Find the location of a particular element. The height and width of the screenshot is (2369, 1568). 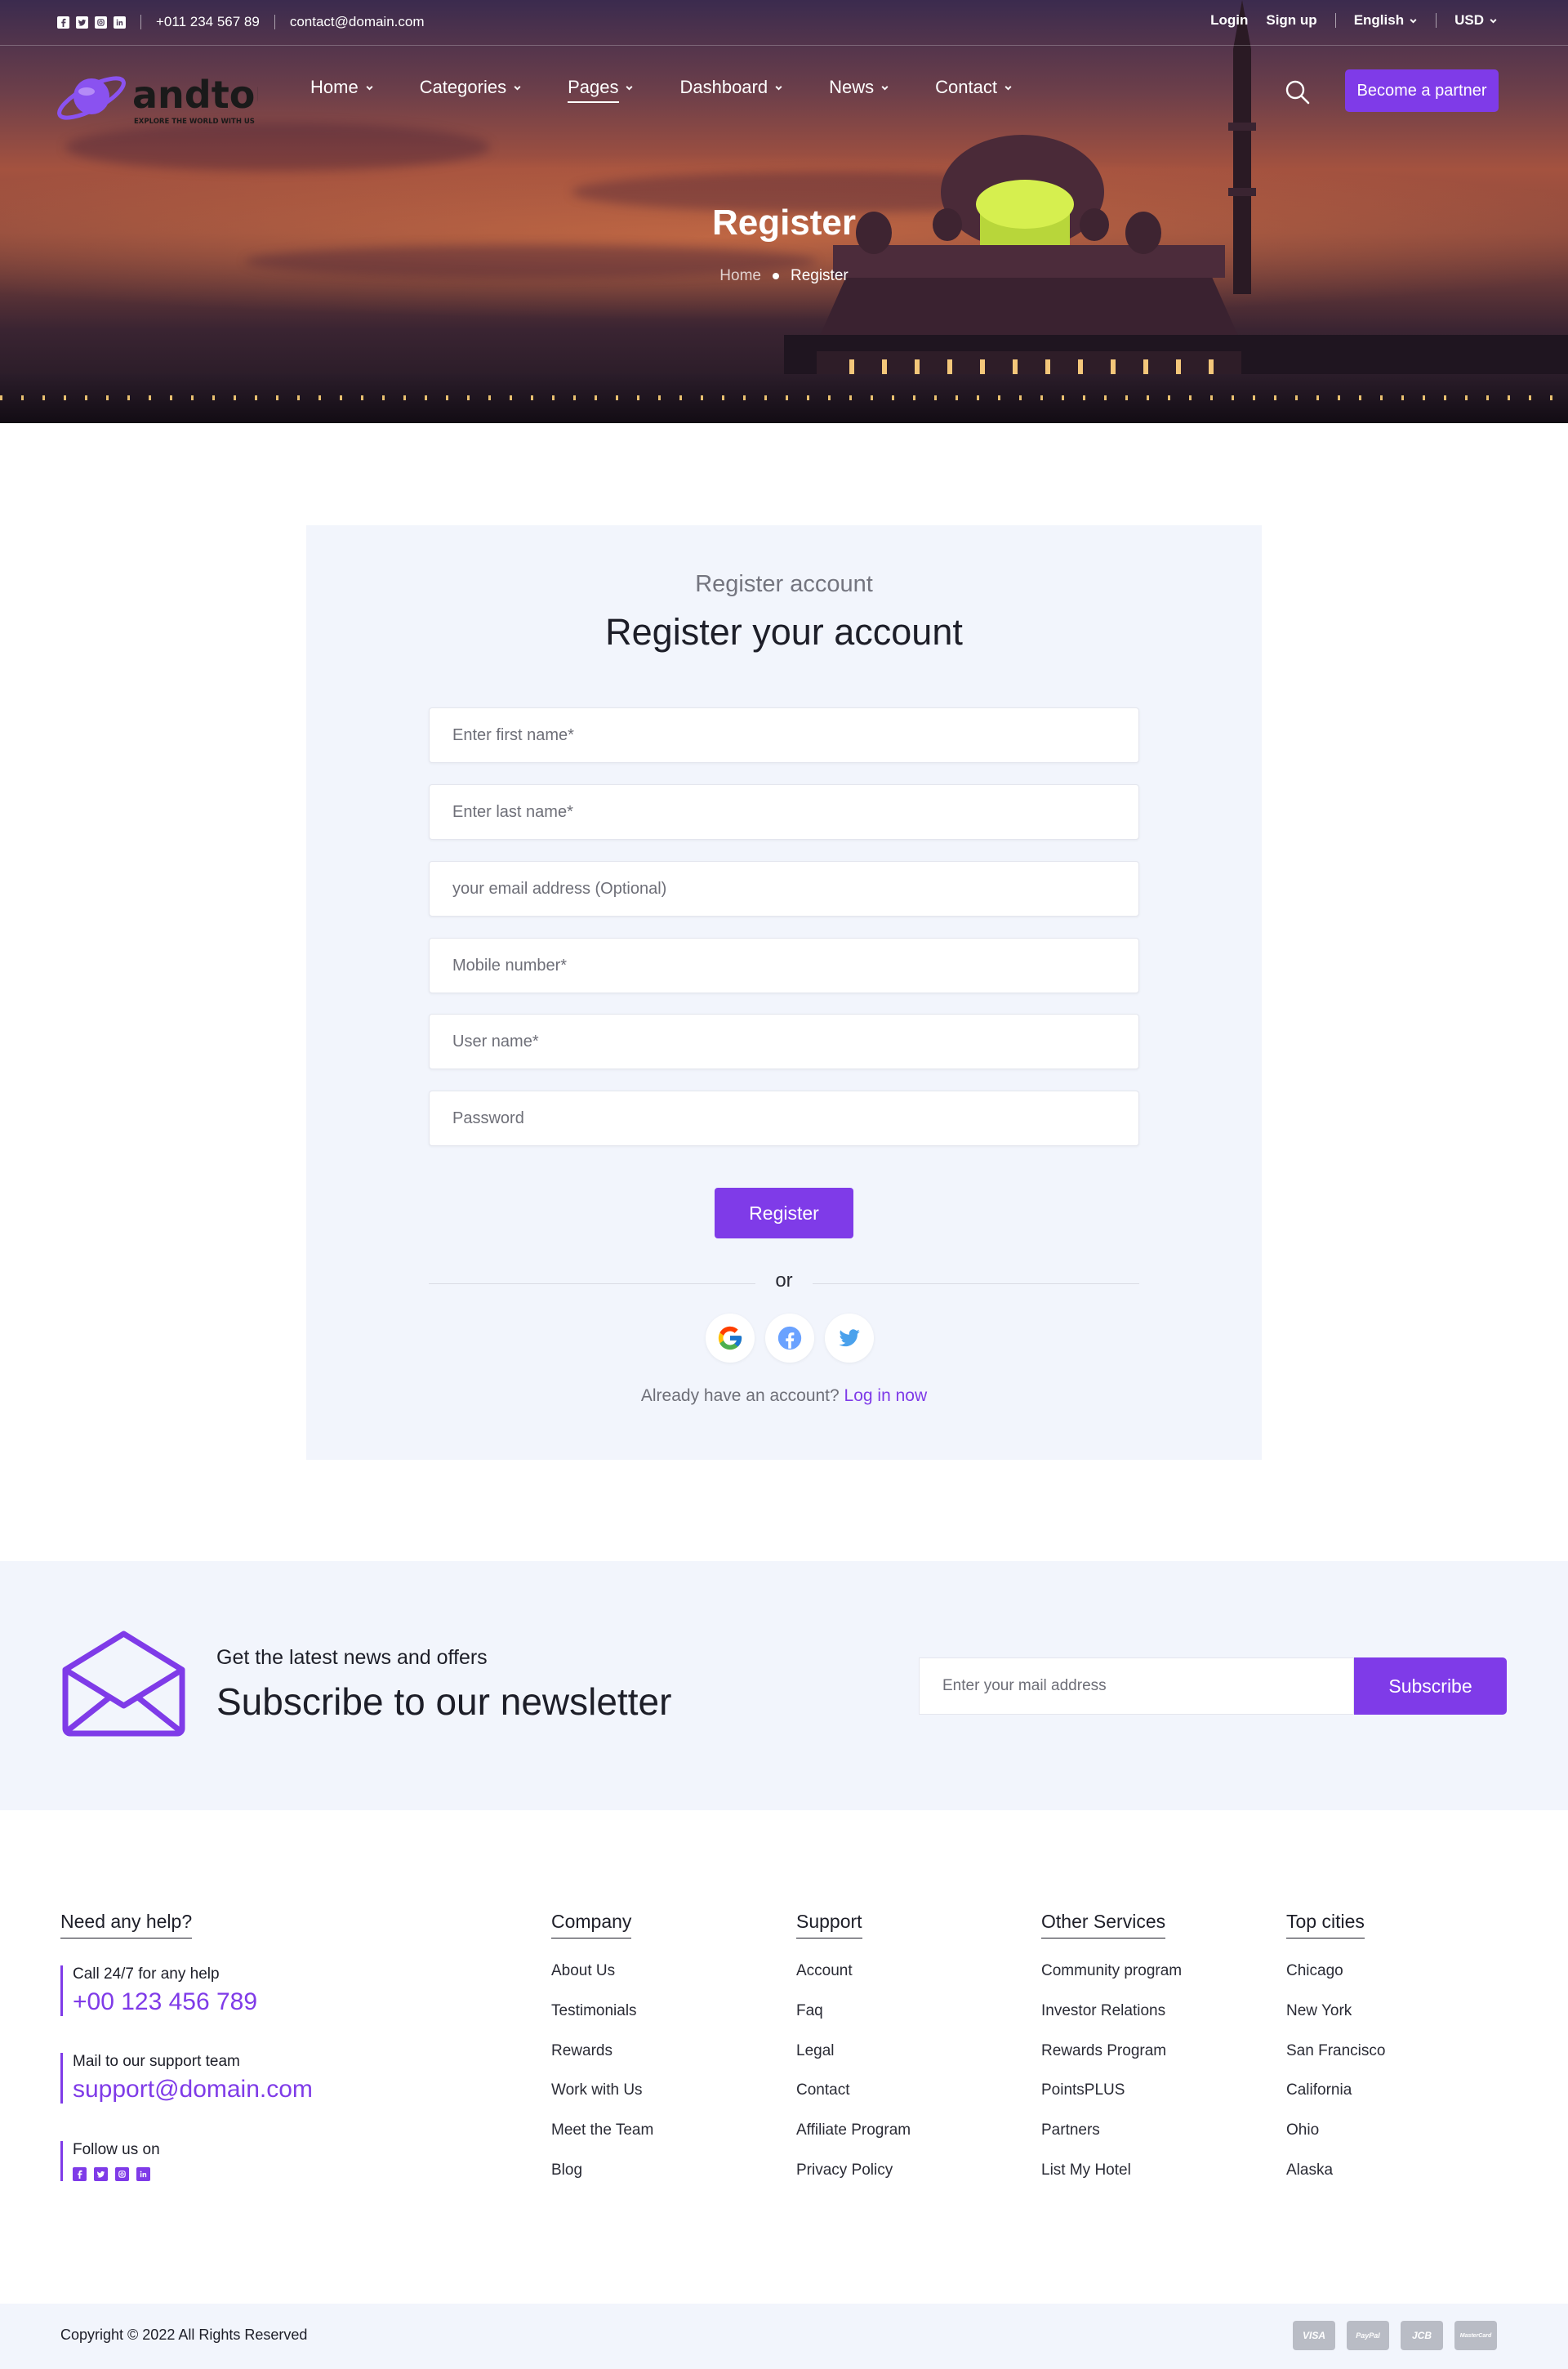

footer-link: Faq is located at coordinates (853, 2022).